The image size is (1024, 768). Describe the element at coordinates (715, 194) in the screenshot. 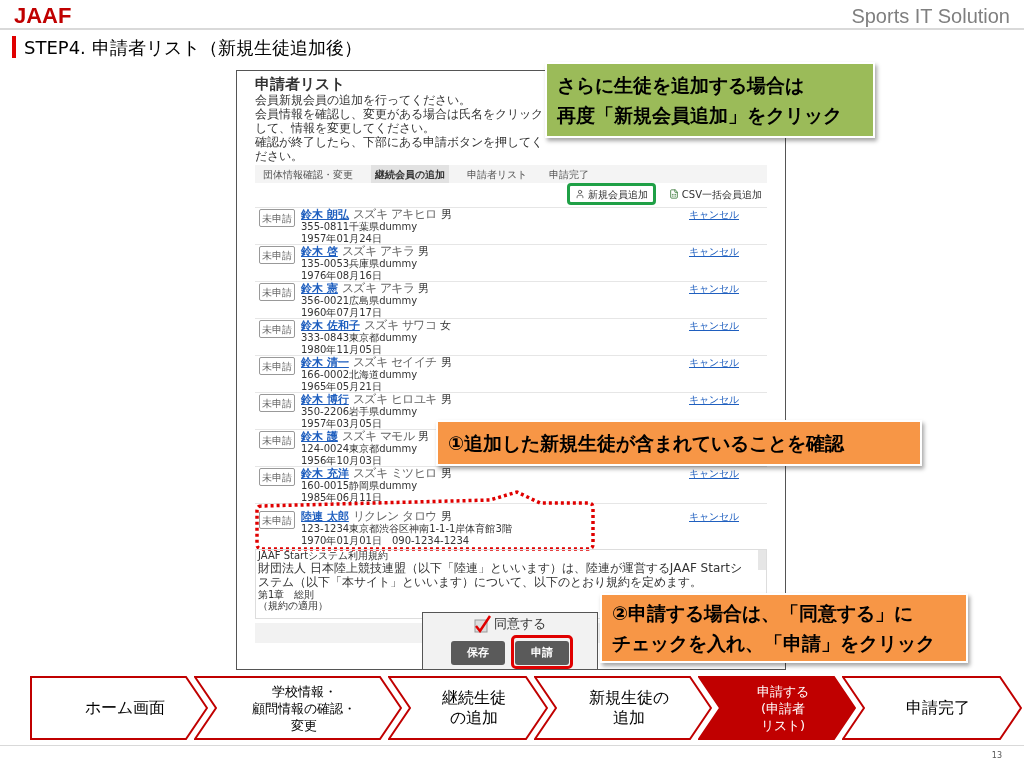

I see `csv-import-button: CSV一括会員追加` at that location.